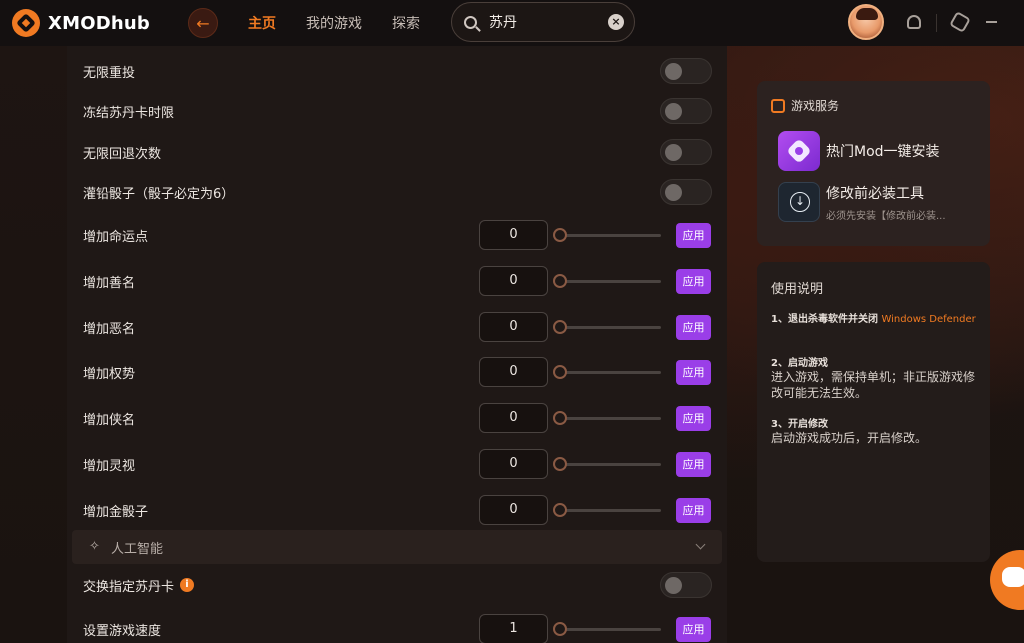 The width and height of the screenshot is (1024, 643). Describe the element at coordinates (873, 430) in the screenshot. I see `guide-step: 3、开启修改 启动游戏成功后，开启修改。` at that location.